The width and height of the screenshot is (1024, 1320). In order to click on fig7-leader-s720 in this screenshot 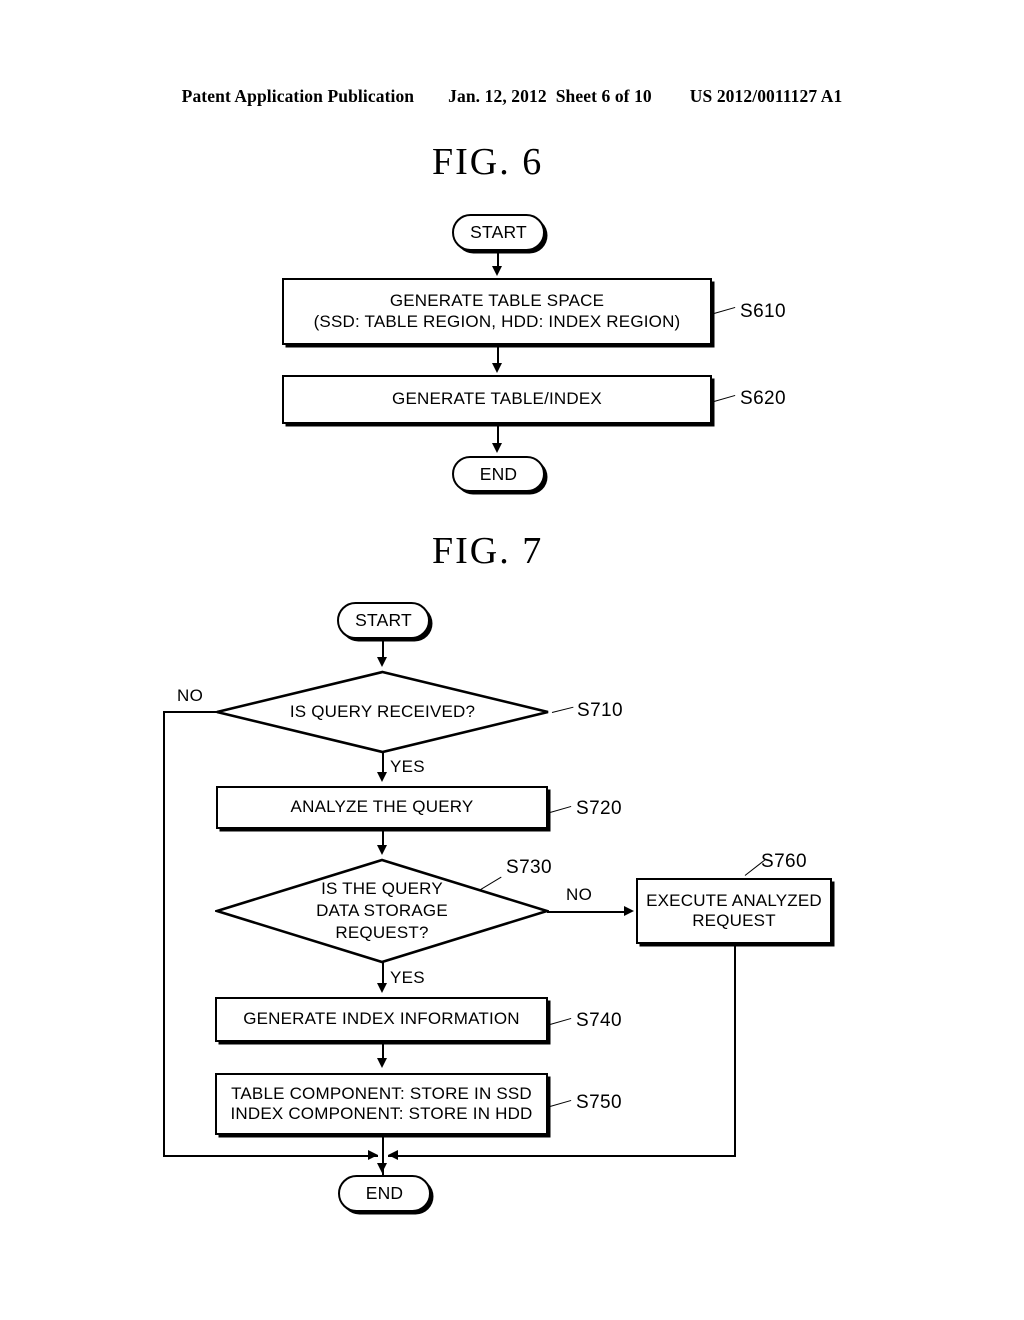, I will do `click(560, 809)`.